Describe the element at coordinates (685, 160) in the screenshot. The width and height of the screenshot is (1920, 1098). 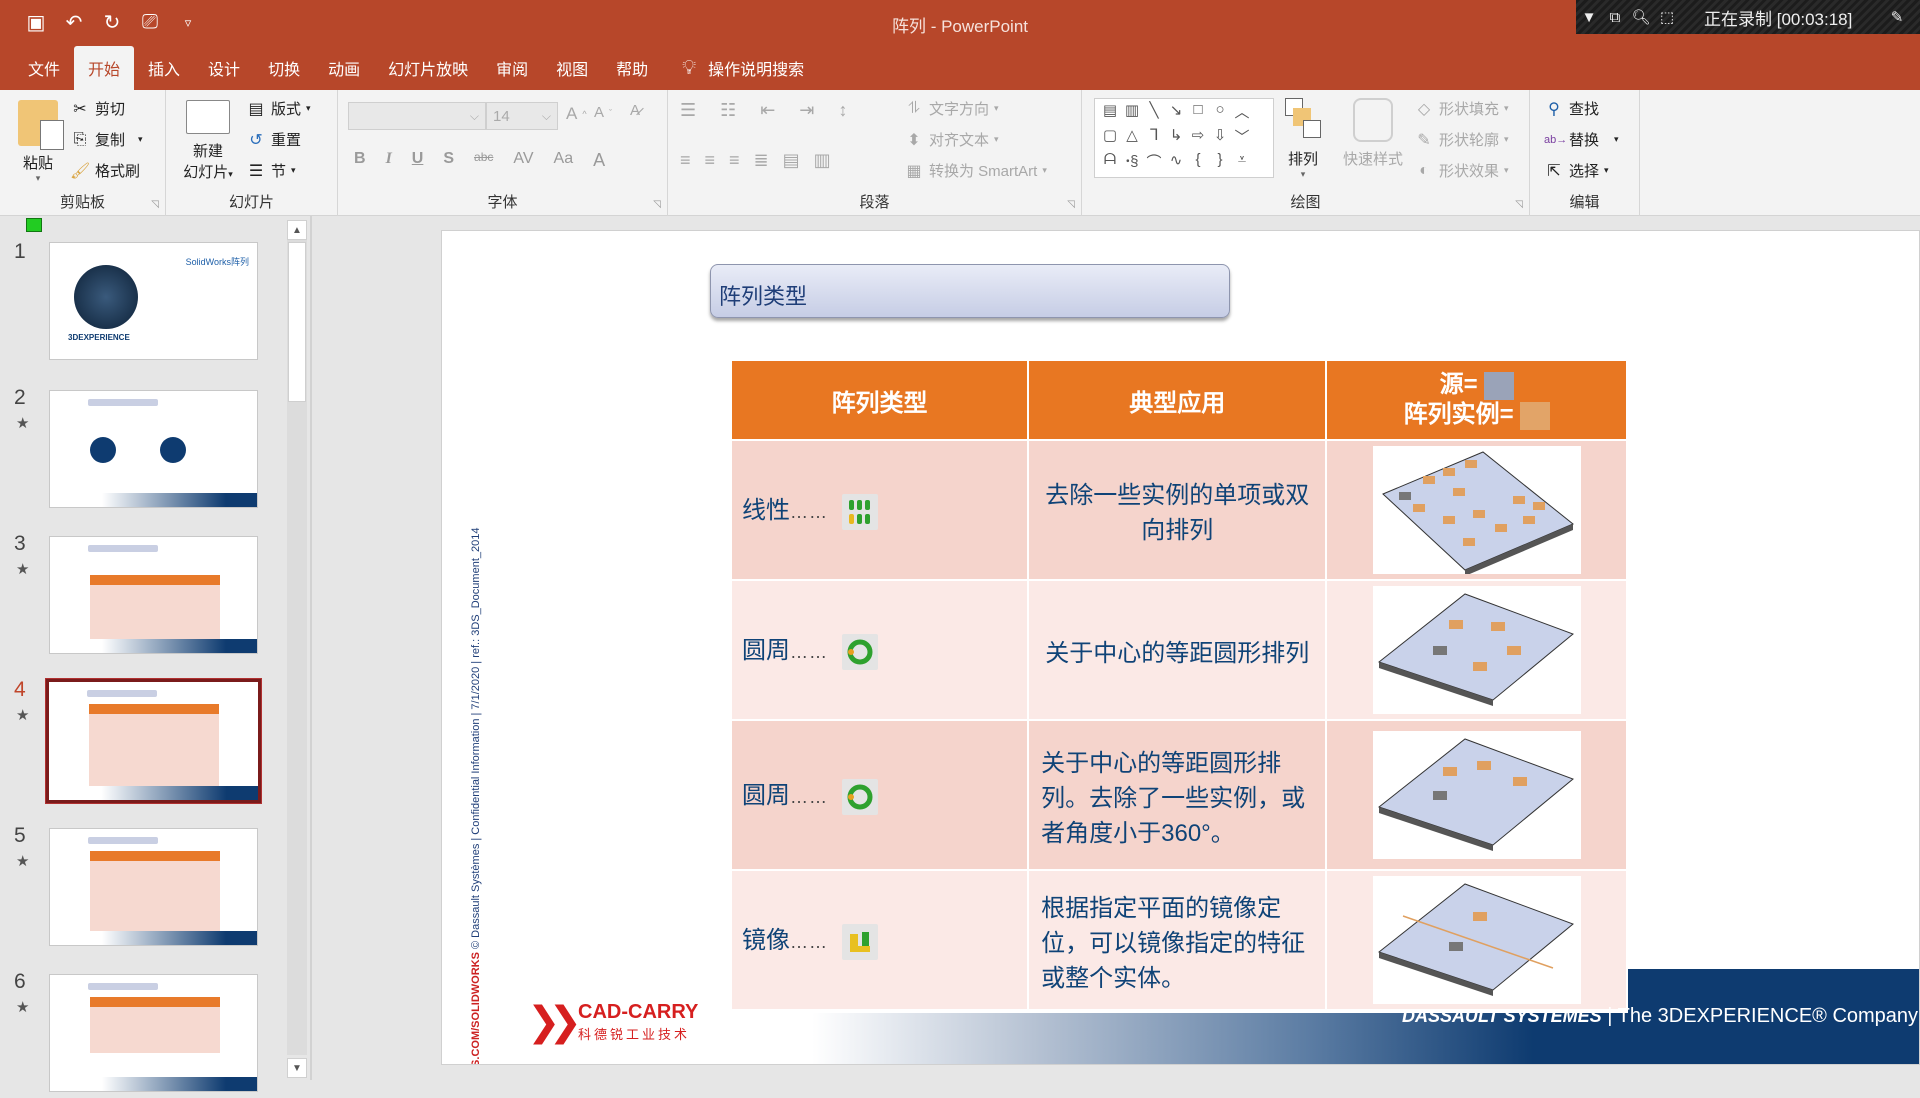
I see `align-left-icon: ≡` at that location.